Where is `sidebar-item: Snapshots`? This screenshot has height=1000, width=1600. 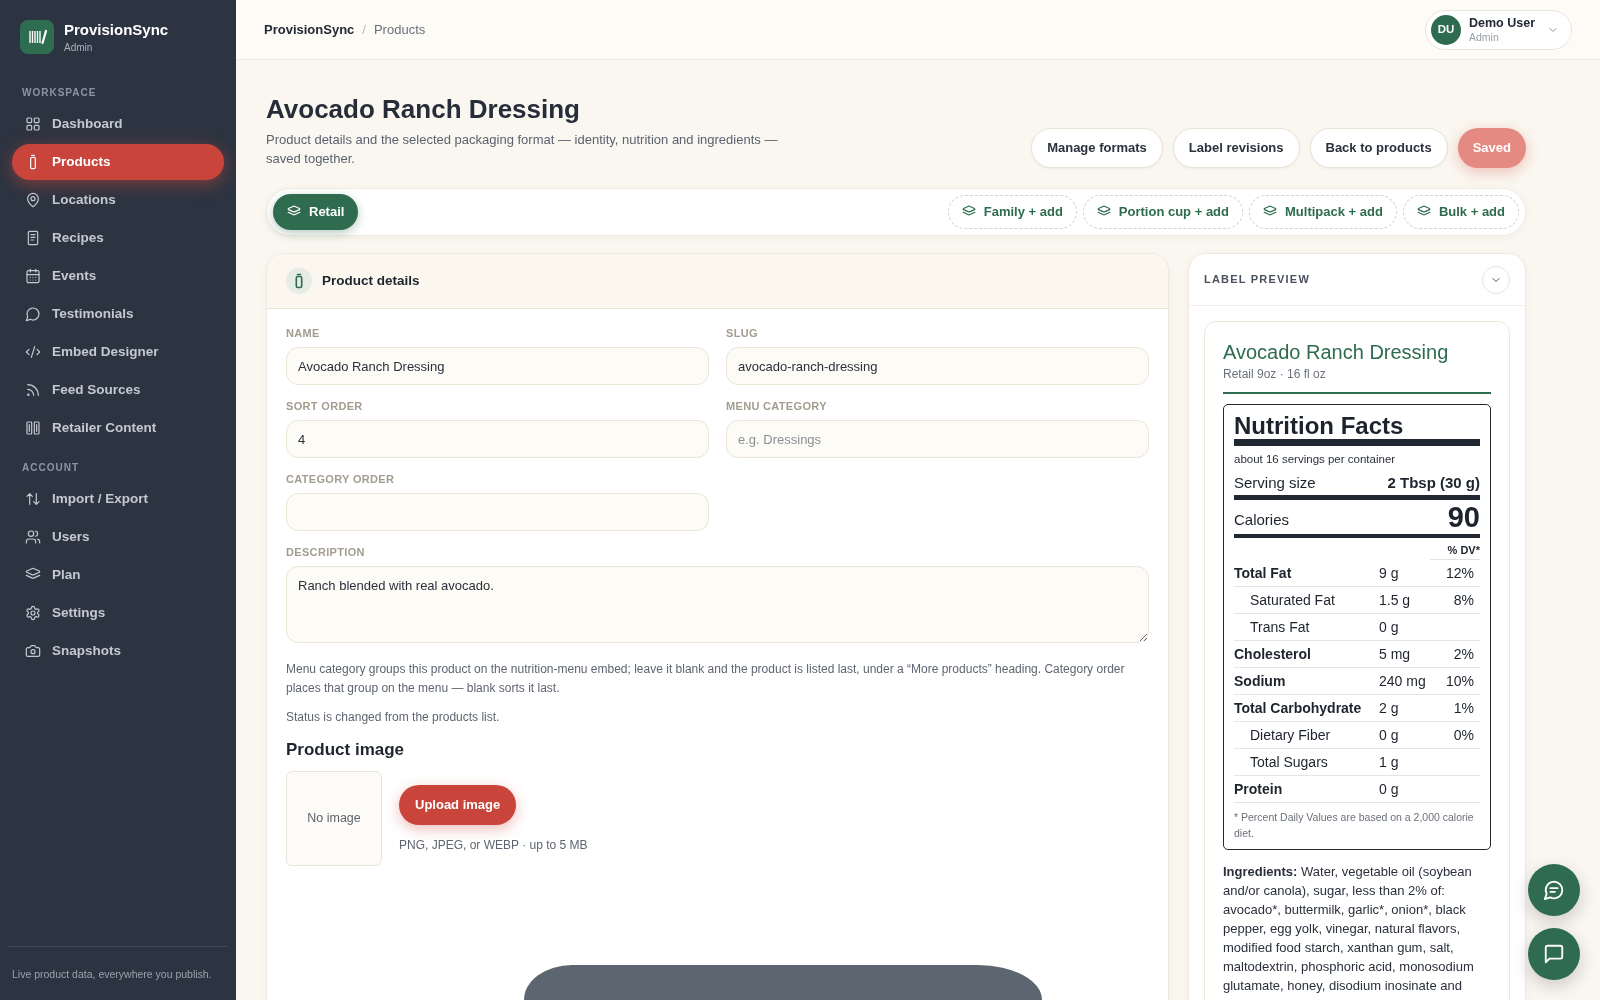
sidebar-item: Snapshots is located at coordinates (118, 651).